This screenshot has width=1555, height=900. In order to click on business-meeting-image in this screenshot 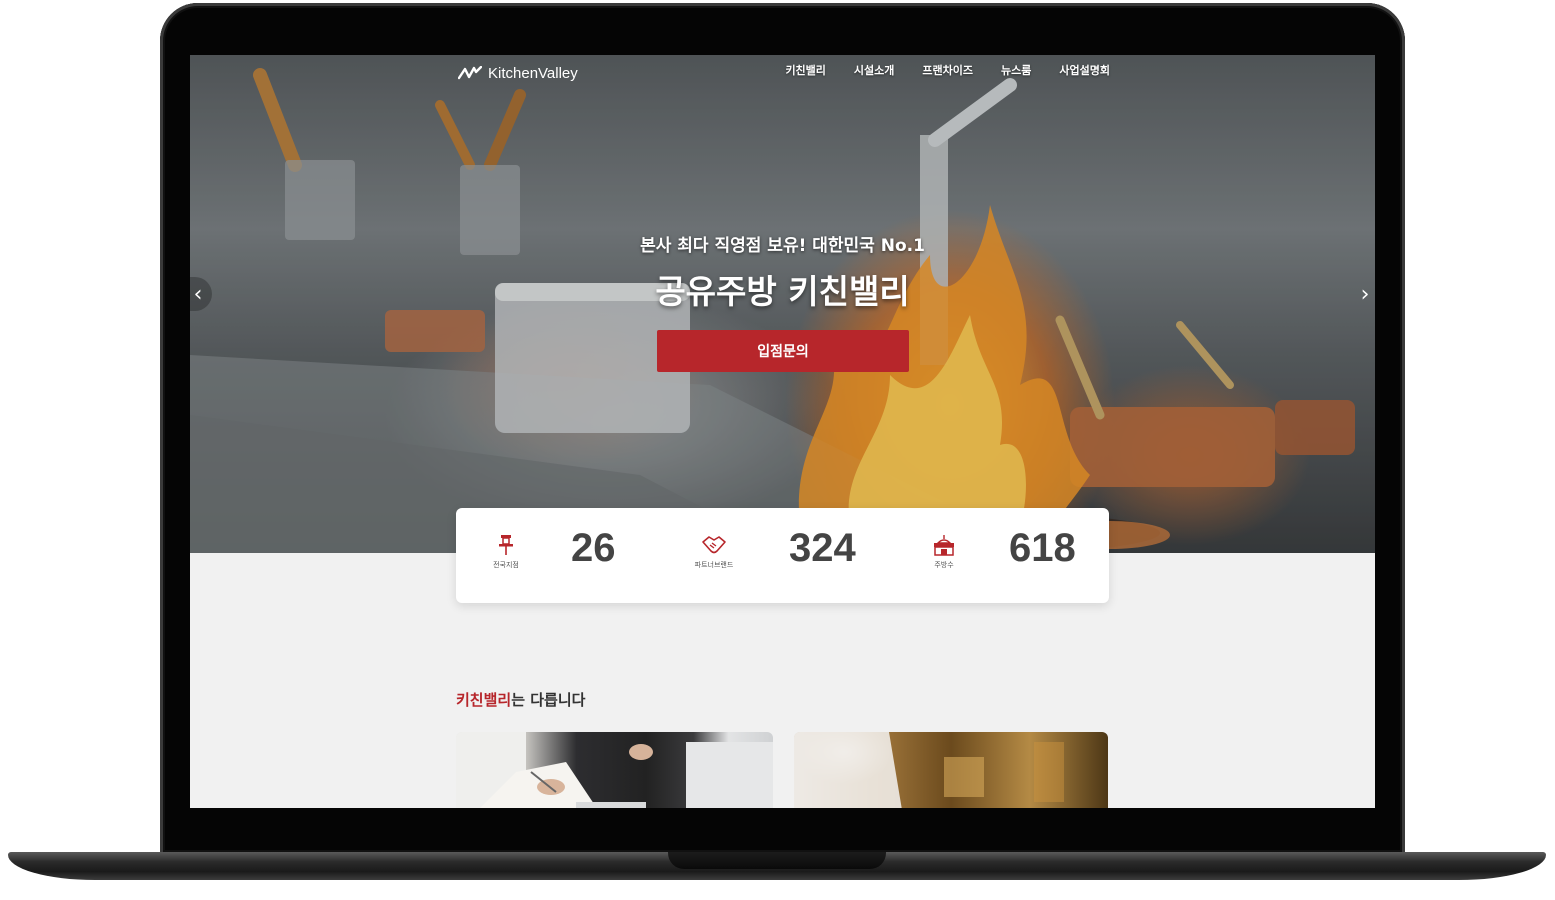, I will do `click(614, 770)`.